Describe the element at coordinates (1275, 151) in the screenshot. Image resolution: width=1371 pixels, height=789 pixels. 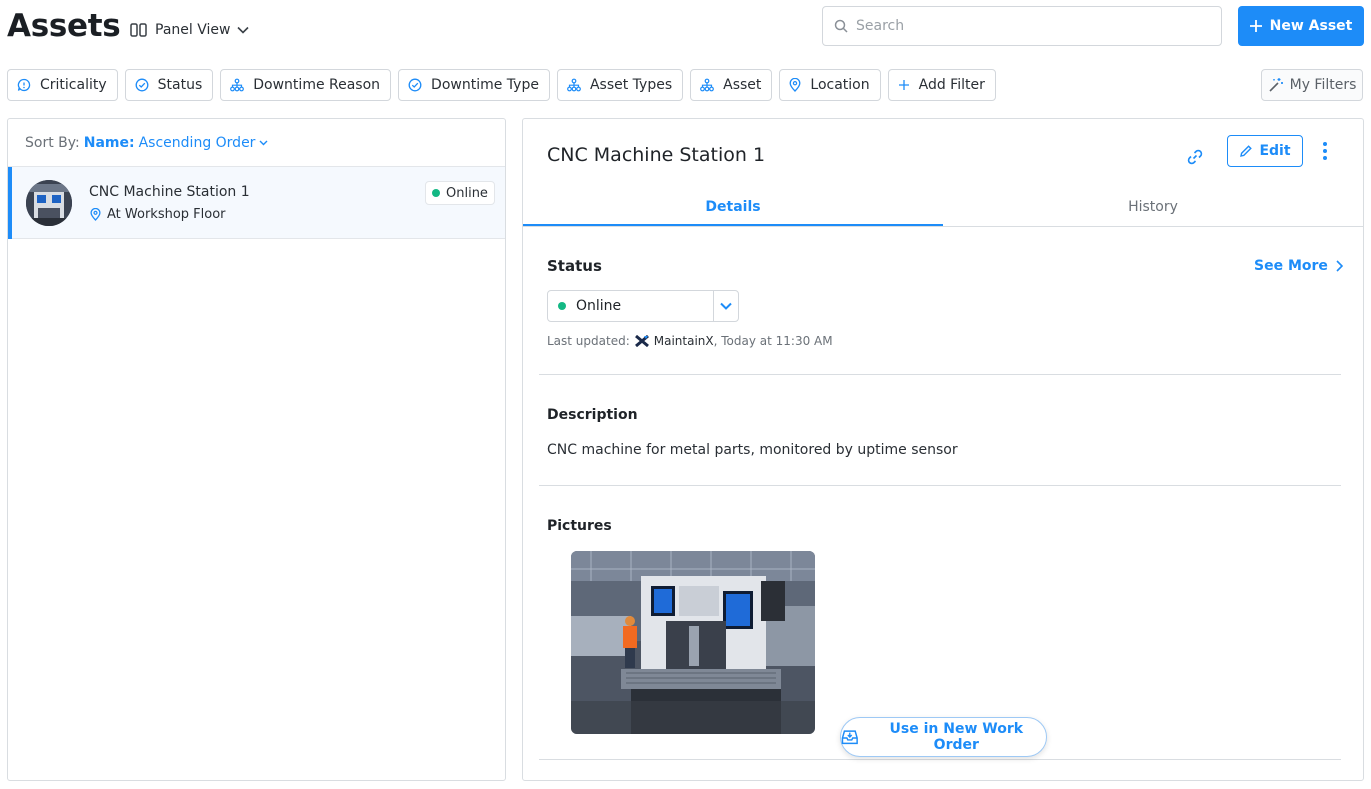
I see `edit-label: Edit` at that location.